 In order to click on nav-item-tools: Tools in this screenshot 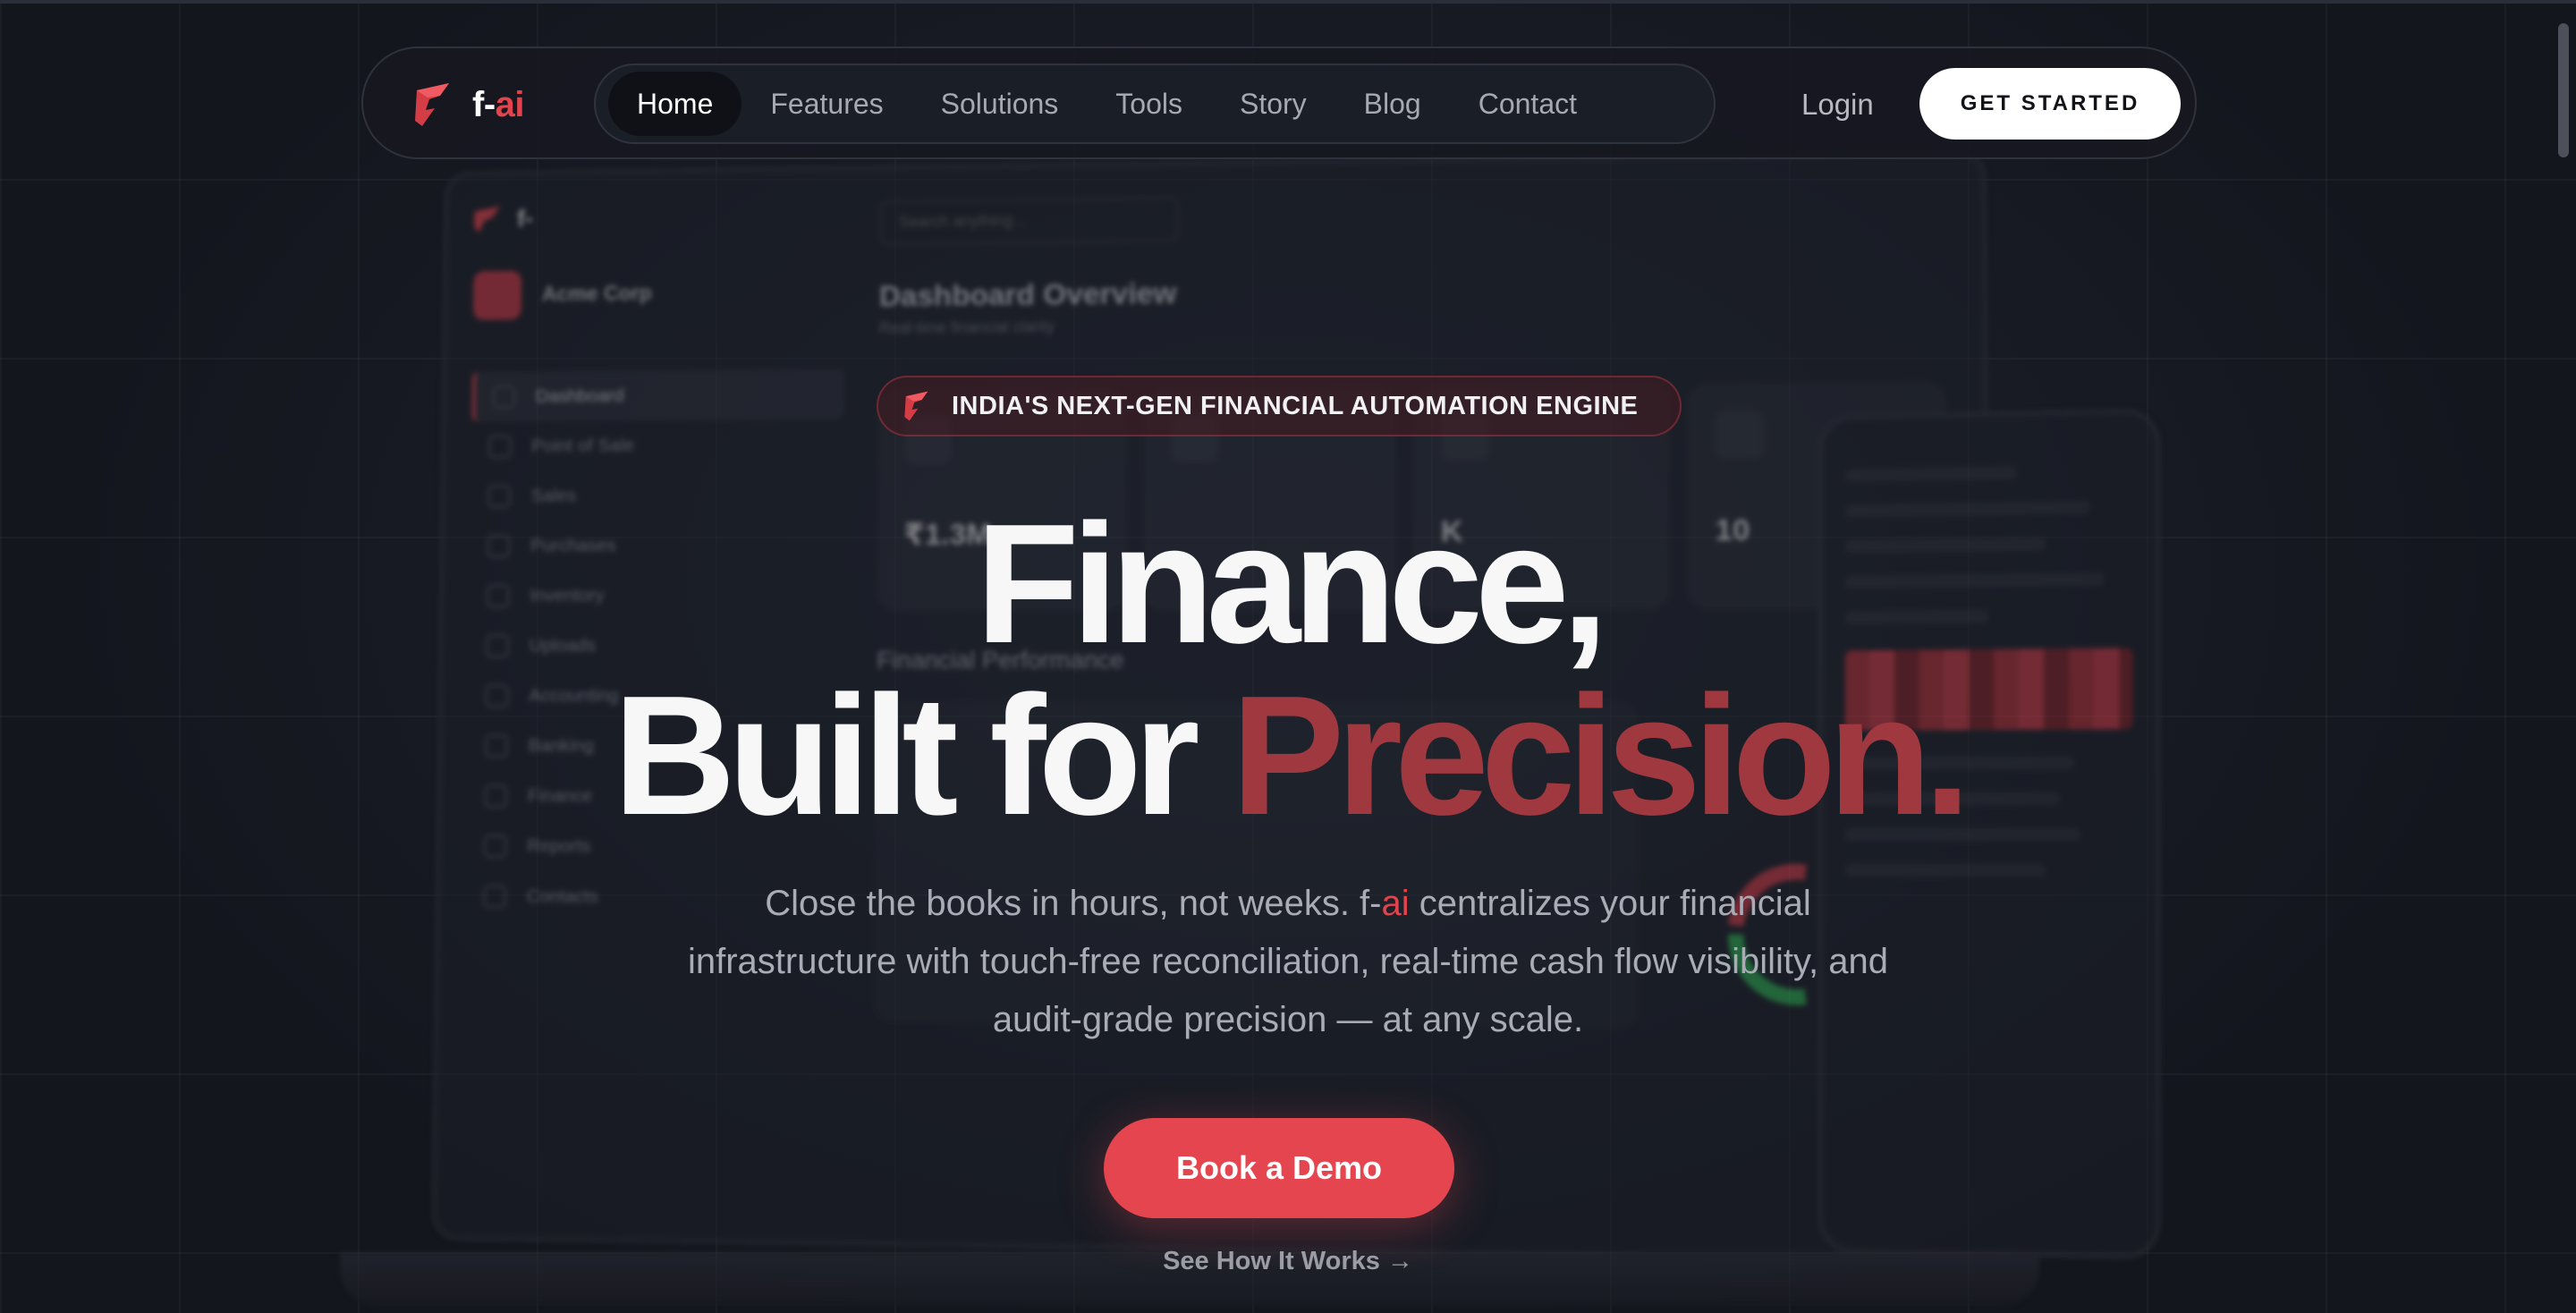, I will do `click(1149, 104)`.